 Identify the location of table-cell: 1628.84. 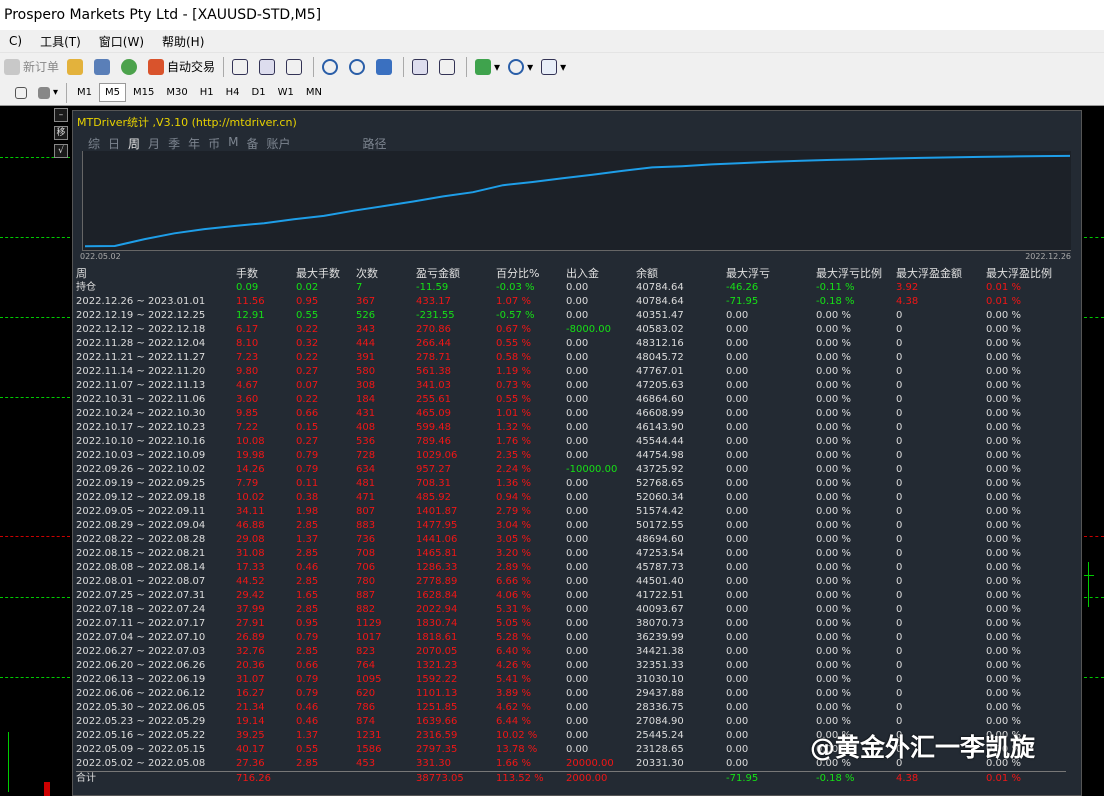
(437, 595).